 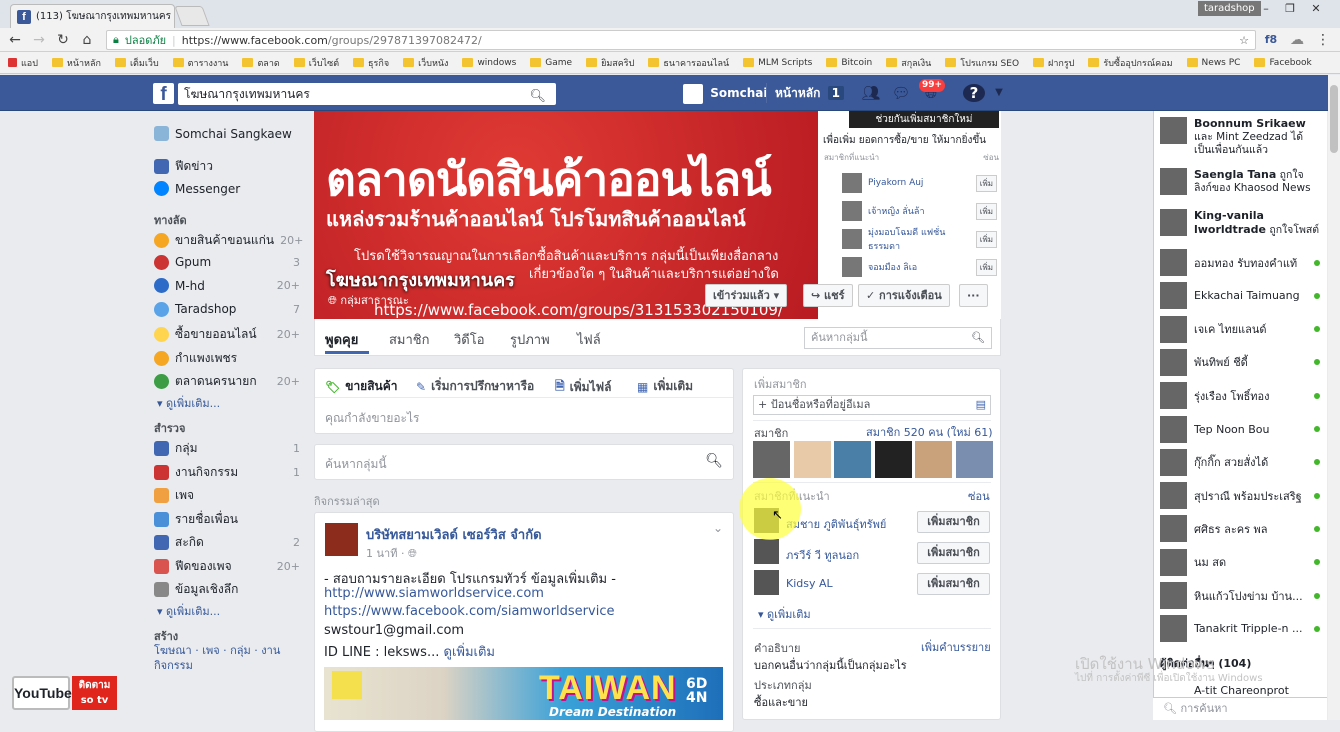 What do you see at coordinates (227, 448) in the screenshot?
I see `explore-item: กลุ่ม 1` at bounding box center [227, 448].